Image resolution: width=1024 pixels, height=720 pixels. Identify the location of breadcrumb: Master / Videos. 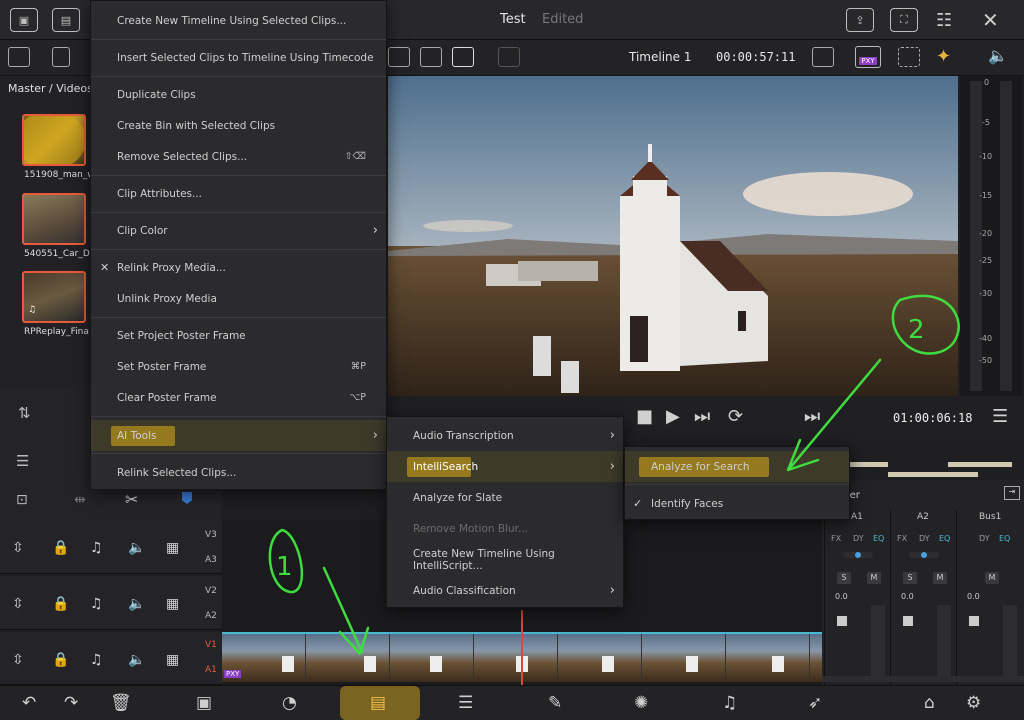
(50, 88).